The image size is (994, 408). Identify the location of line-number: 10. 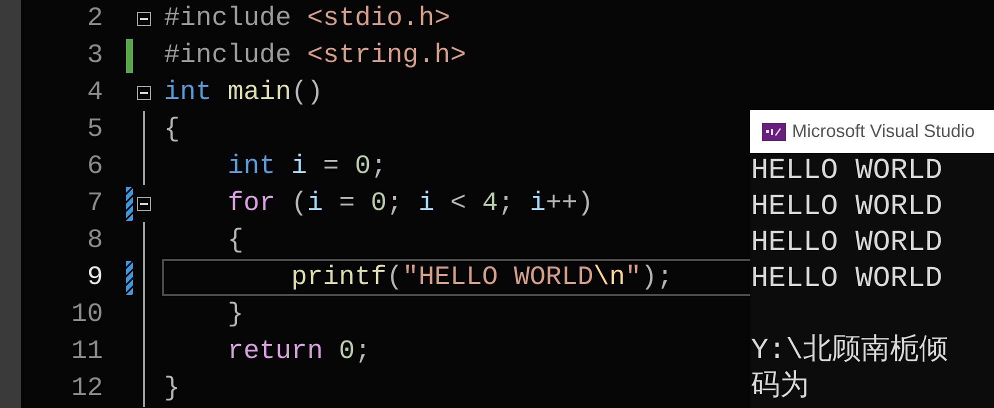
(86, 314).